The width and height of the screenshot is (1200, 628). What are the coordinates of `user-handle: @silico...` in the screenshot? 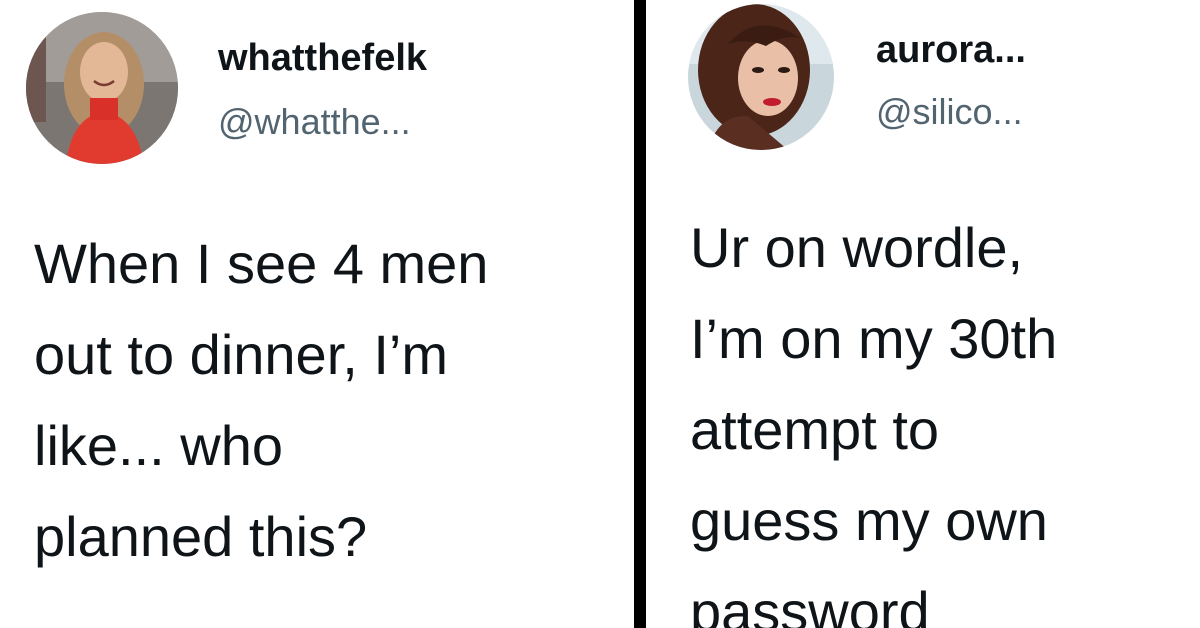 It's located at (949, 112).